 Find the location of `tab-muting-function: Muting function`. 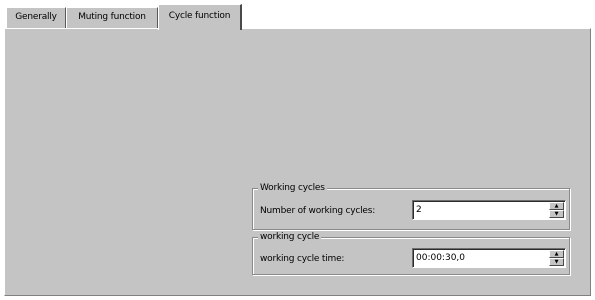

tab-muting-function: Muting function is located at coordinates (112, 17).